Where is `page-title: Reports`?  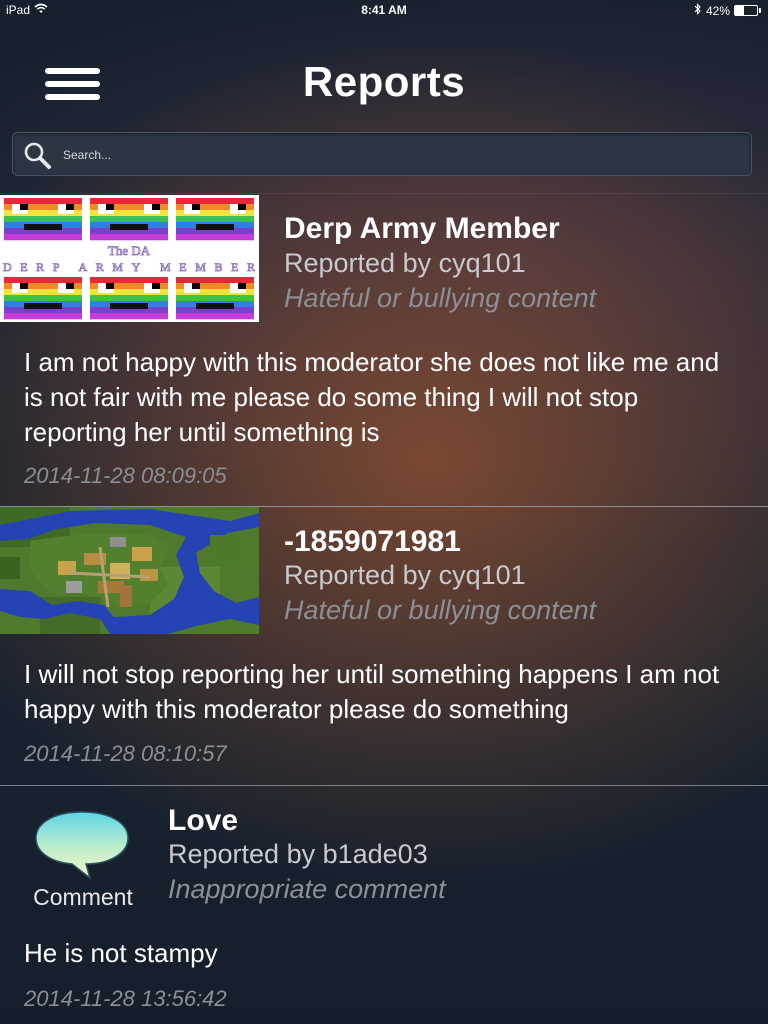 page-title: Reports is located at coordinates (384, 81).